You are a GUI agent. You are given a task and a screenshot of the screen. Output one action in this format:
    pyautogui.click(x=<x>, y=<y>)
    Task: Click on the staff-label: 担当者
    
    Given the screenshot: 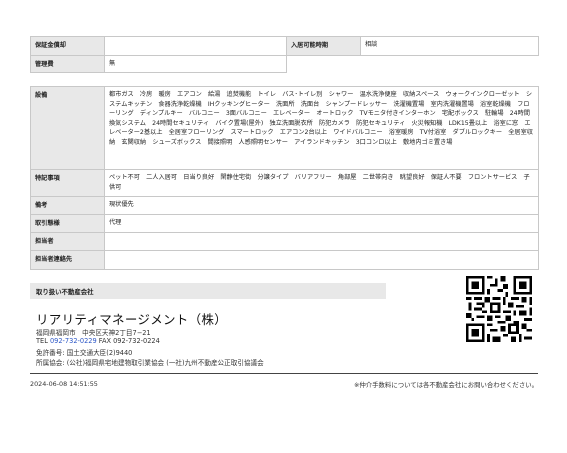 What is the action you would take?
    pyautogui.click(x=68, y=242)
    